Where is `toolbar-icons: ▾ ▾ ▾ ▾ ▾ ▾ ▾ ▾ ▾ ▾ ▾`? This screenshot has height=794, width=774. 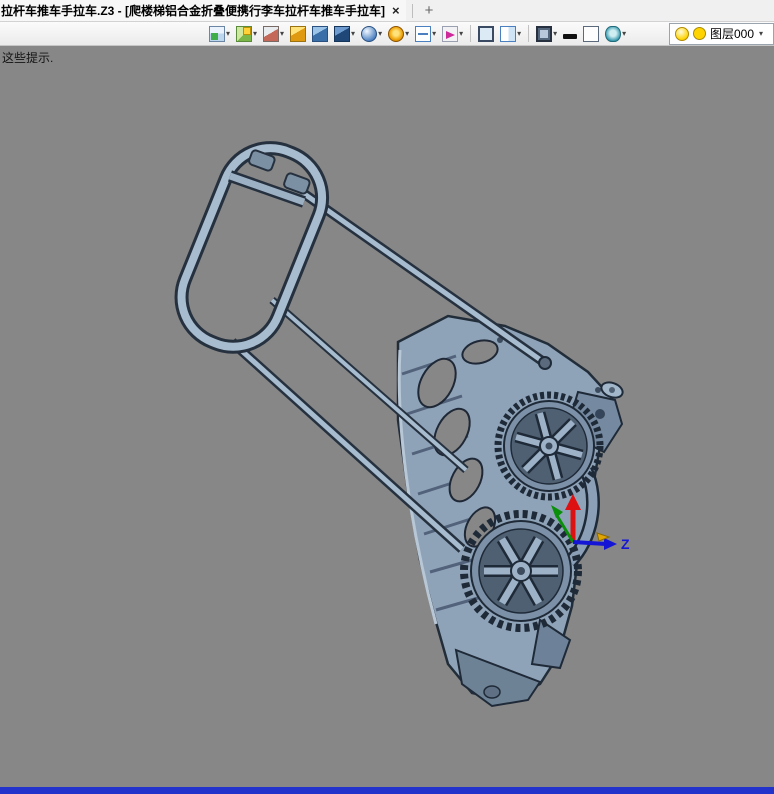
toolbar-icons: ▾ ▾ ▾ ▾ ▾ ▾ ▾ ▾ ▾ ▾ ▾ is located at coordinates (417, 34).